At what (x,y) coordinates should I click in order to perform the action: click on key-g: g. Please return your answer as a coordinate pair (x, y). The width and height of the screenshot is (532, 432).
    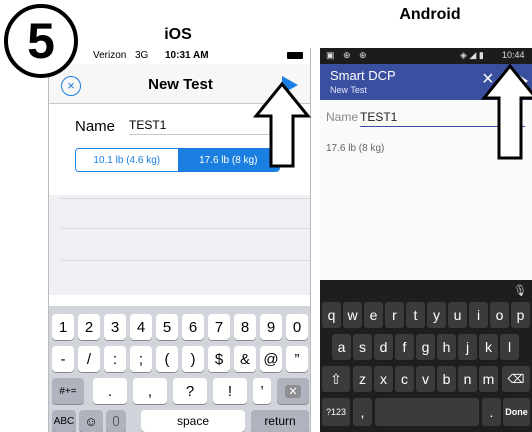
    Looking at the image, I should click on (425, 347).